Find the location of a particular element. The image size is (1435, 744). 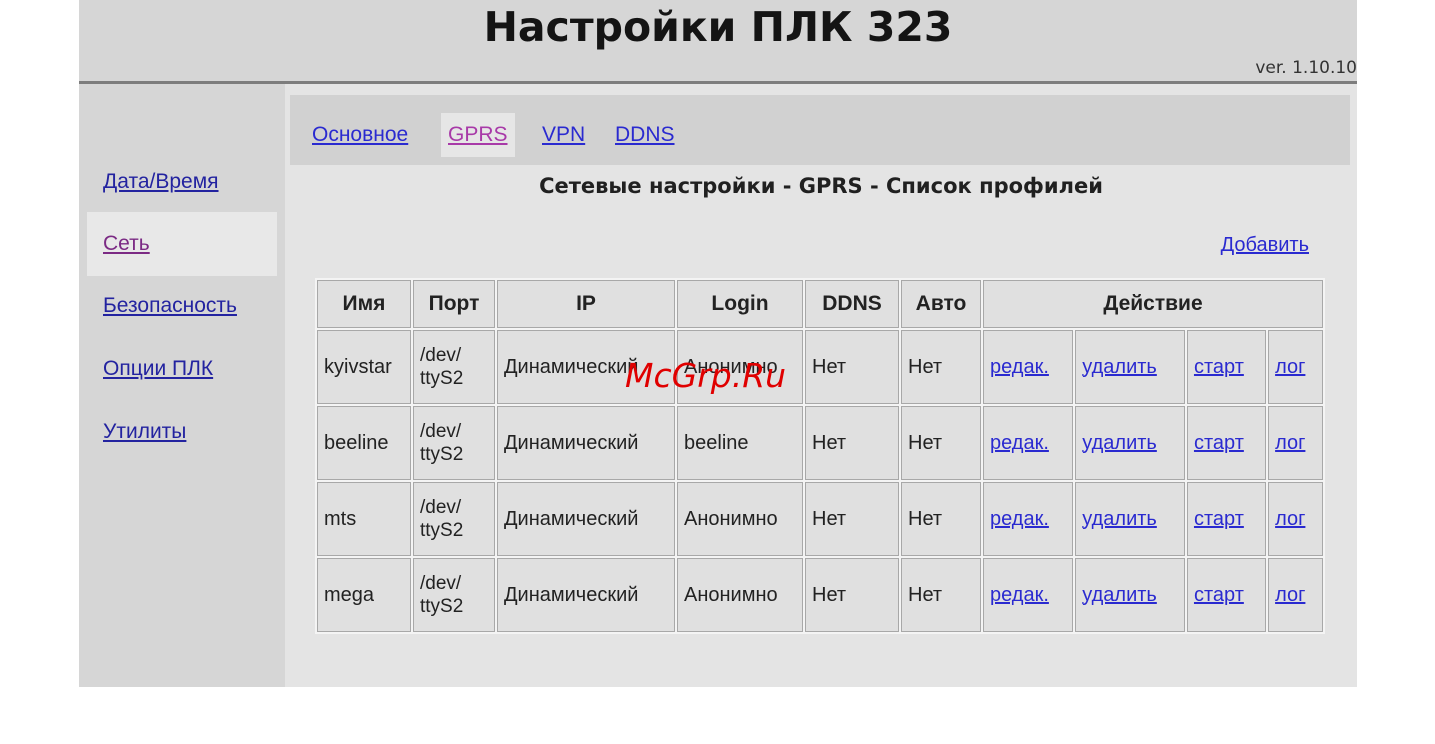

column-header-ddns: DDNS is located at coordinates (852, 304).